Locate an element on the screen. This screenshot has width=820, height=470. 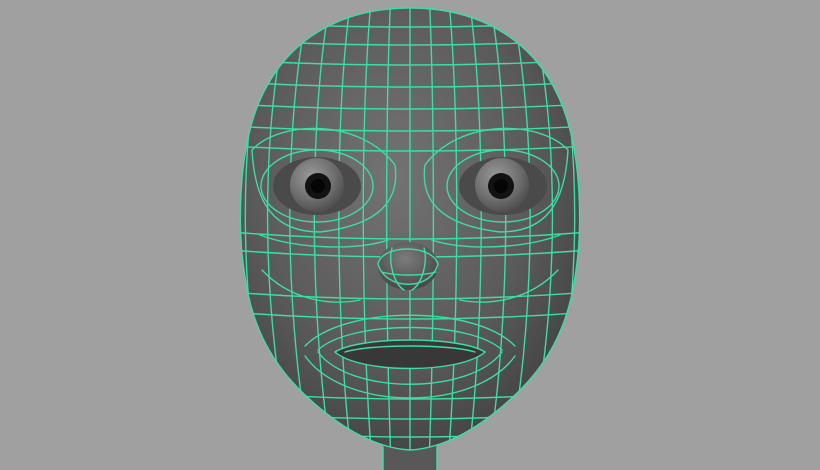
nose is located at coordinates (408, 266).